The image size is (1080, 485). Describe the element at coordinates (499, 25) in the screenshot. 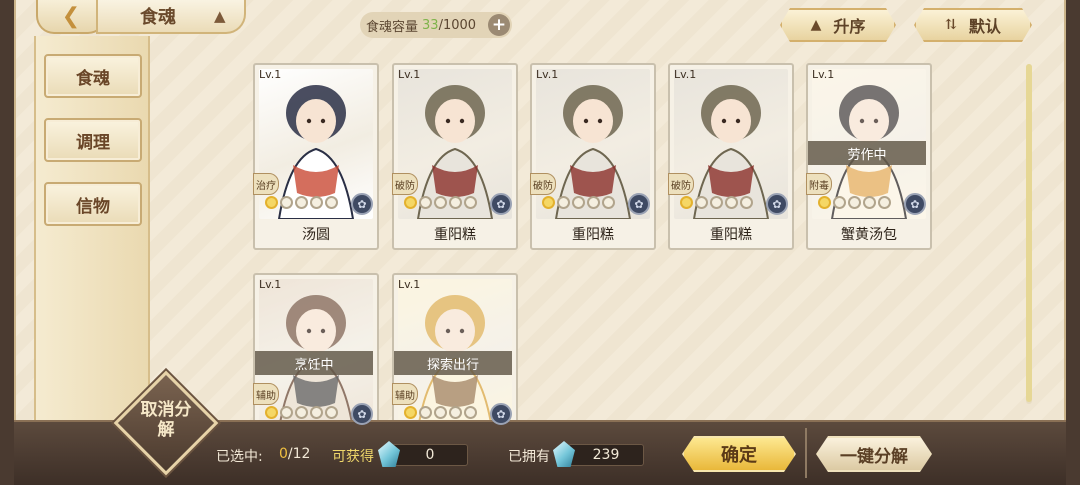

I see `expand-capacity-plus-icon: +` at that location.